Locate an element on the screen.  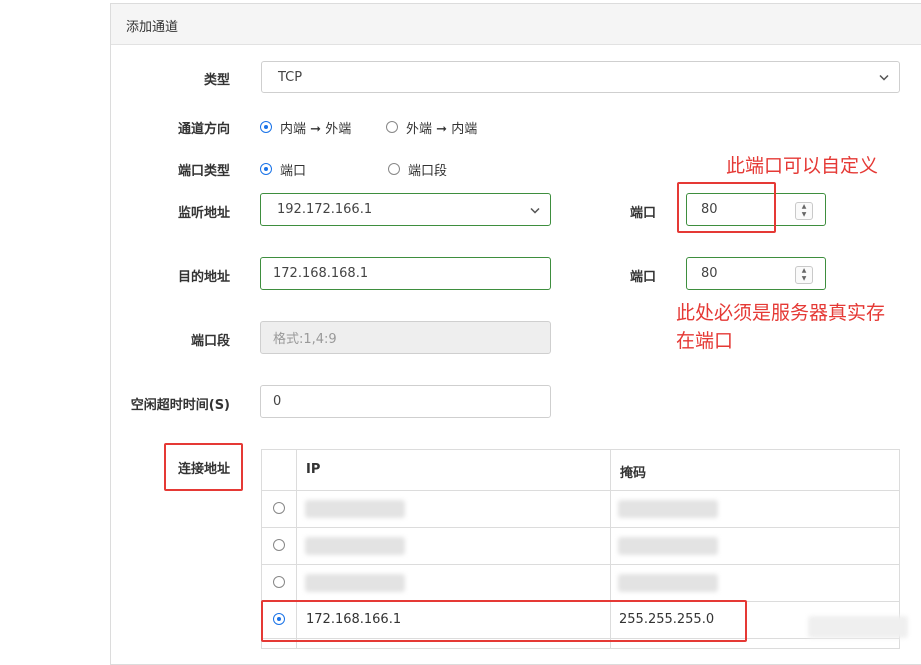
direction-in-to-out-radio is located at coordinates (266, 127).